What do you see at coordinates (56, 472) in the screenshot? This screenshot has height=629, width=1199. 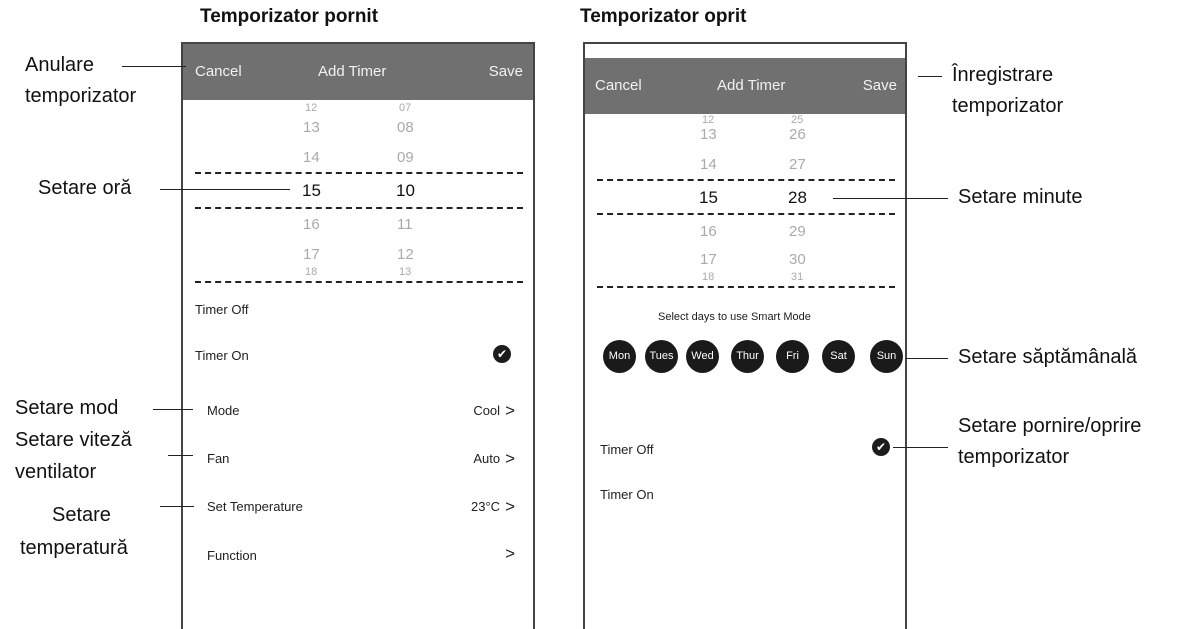 I see `callout-fan-2: ventilator` at bounding box center [56, 472].